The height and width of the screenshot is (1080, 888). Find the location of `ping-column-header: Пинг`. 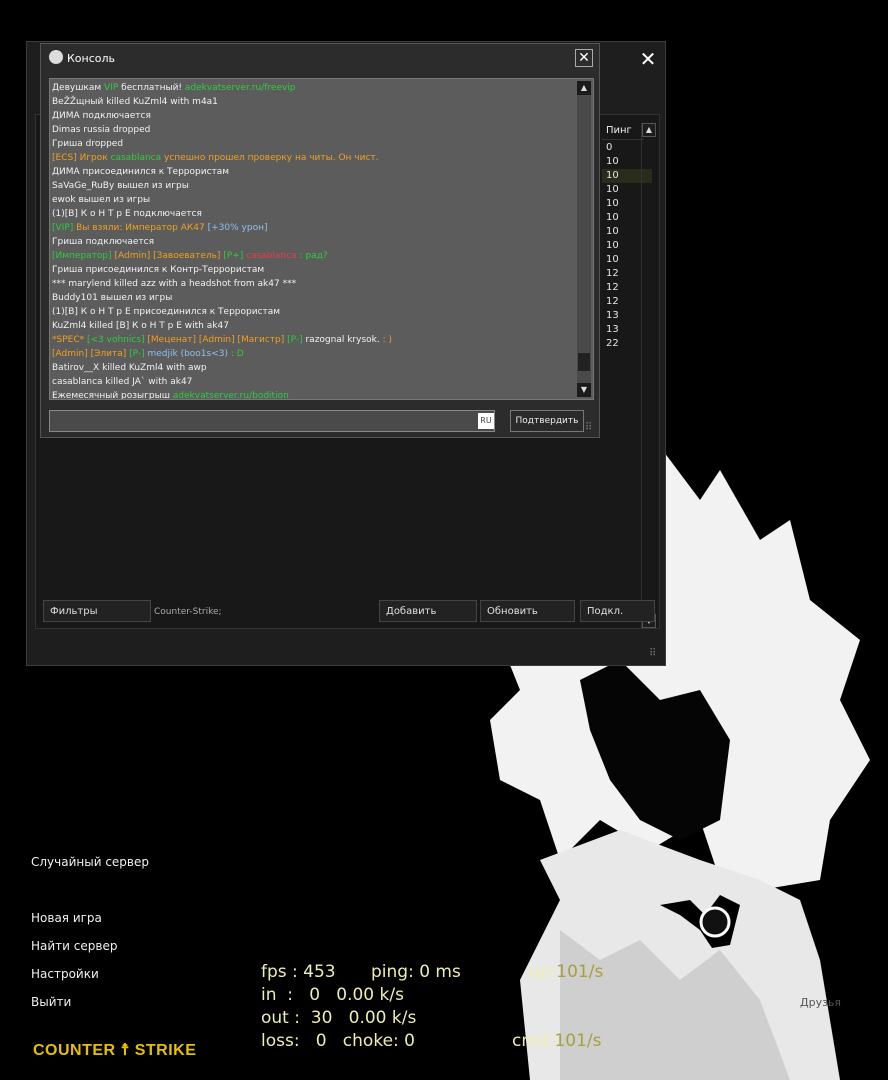

ping-column-header: Пинг is located at coordinates (623, 131).